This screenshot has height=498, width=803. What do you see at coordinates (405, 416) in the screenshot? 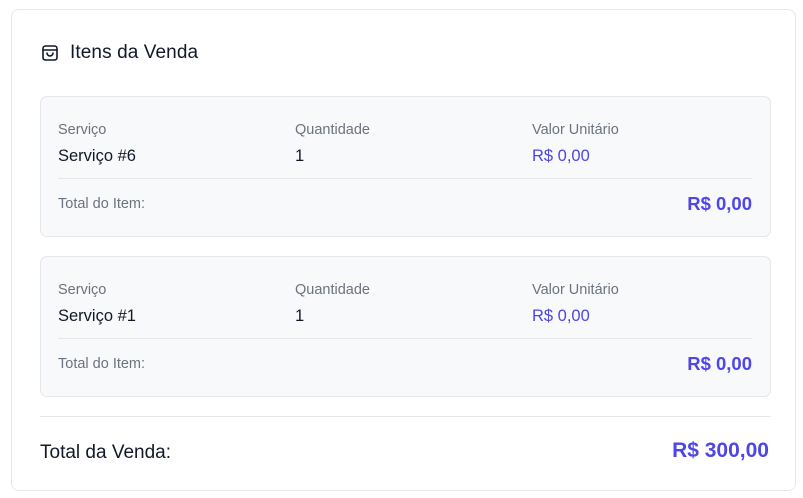
I see `total-divider` at bounding box center [405, 416].